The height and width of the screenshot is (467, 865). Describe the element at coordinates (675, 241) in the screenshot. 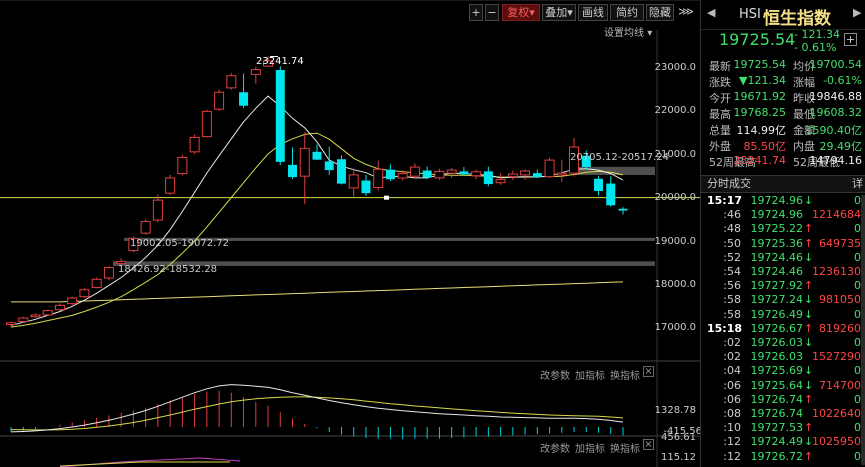

I see `y-axis-tick: 19000.0` at that location.